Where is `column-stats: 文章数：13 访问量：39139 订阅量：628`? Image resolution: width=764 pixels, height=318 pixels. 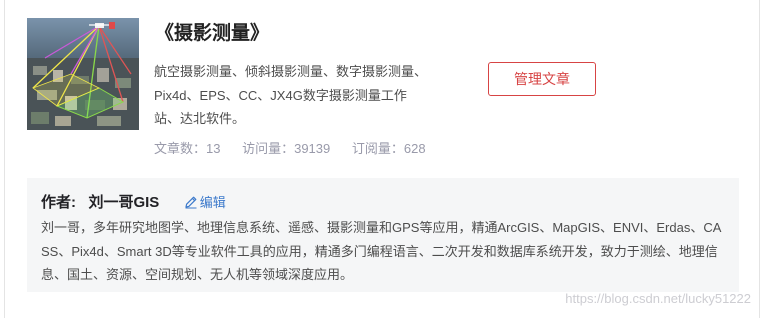 column-stats: 文章数：13 访问量：39139 订阅量：628 is located at coordinates (299, 147).